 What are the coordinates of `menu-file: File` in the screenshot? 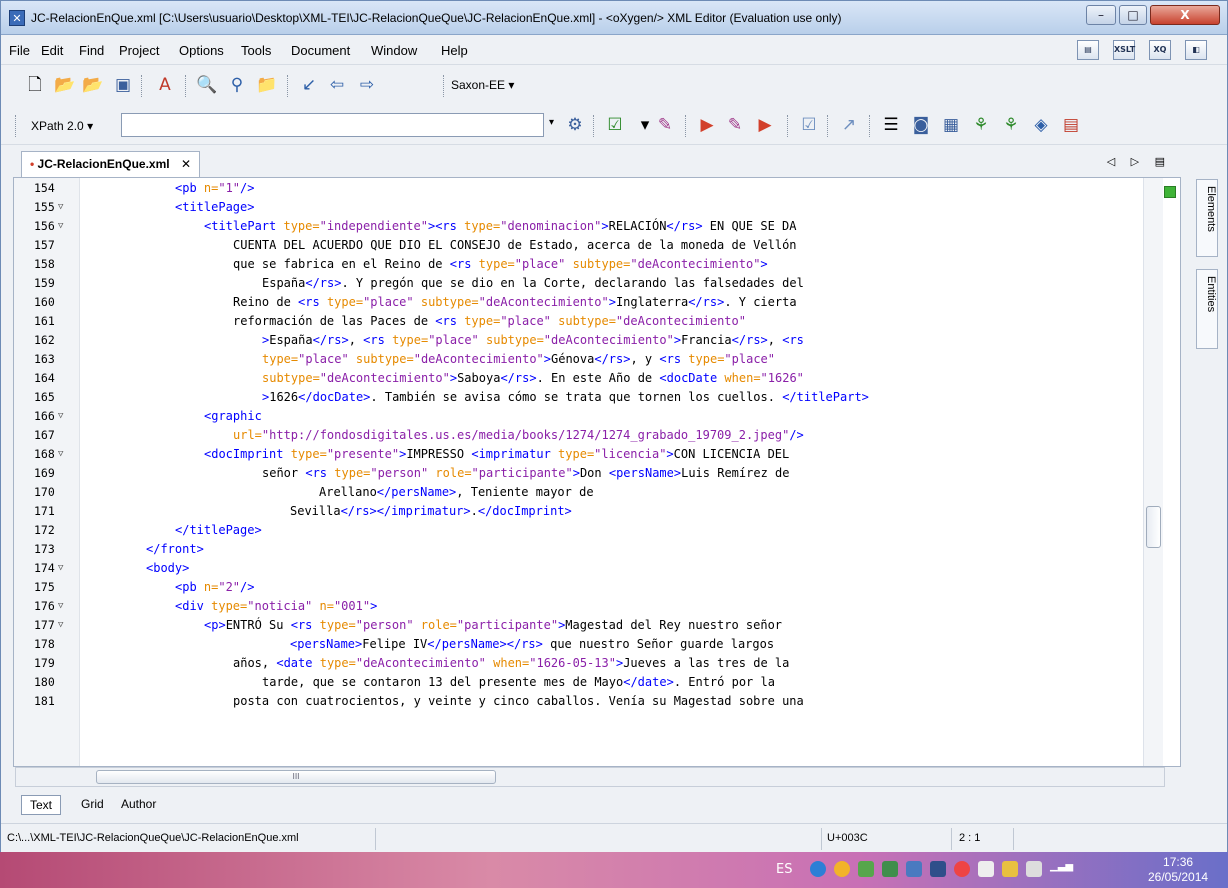 It's located at (19, 50).